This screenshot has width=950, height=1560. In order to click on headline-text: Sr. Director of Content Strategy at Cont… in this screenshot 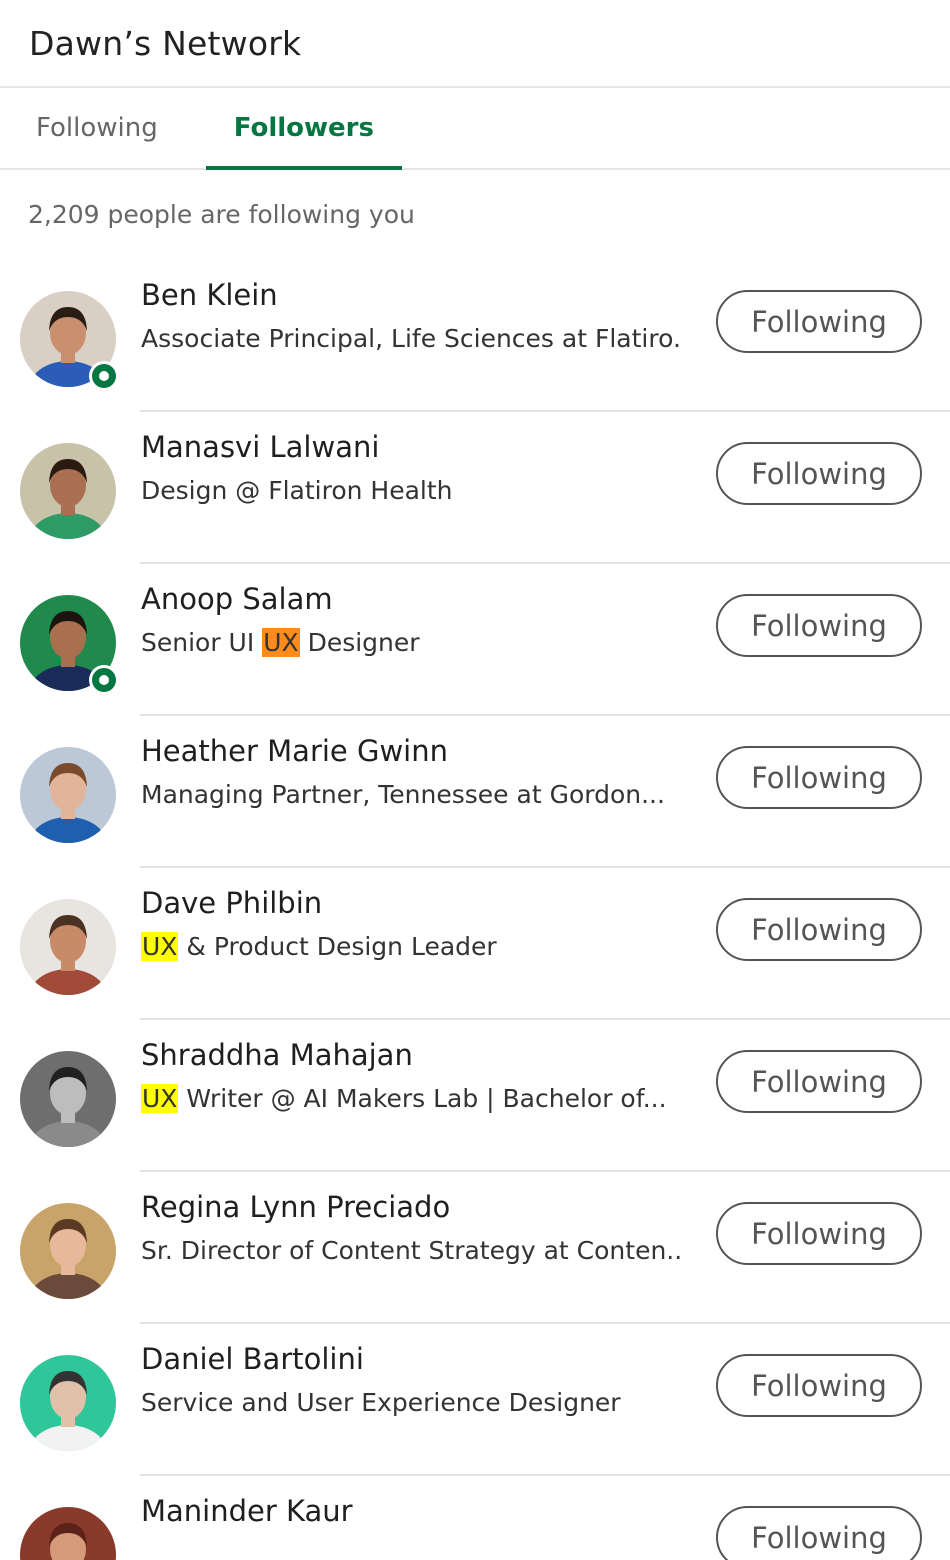, I will do `click(411, 1250)`.